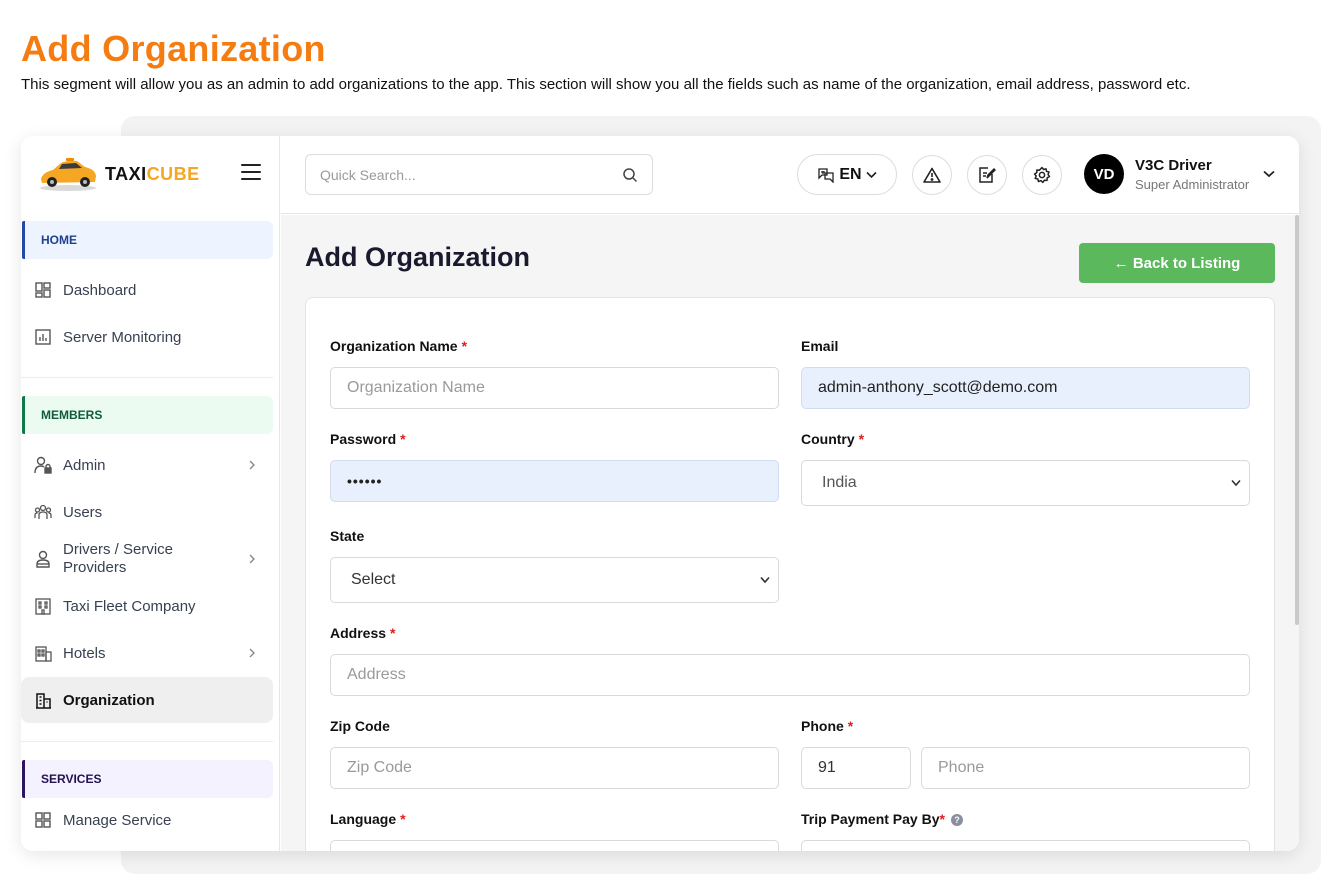 Image resolution: width=1322 pixels, height=889 pixels. Describe the element at coordinates (147, 512) in the screenshot. I see `sidebar-item-users: Users` at that location.